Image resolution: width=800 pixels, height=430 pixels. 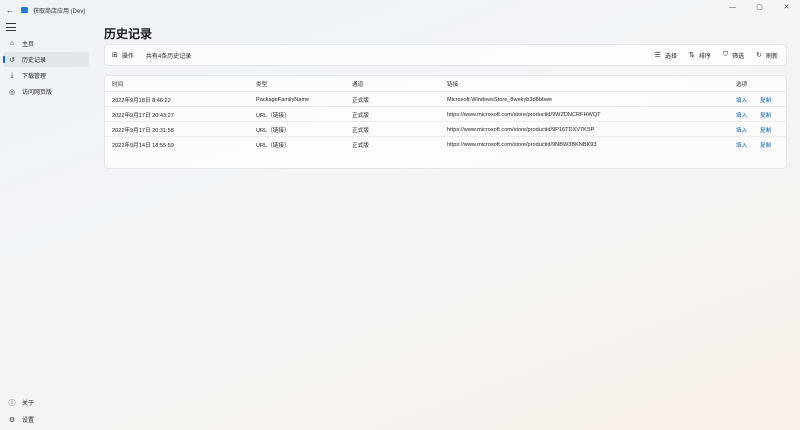 I want to click on window-title: 获取商店应用 (Dev), so click(x=59, y=11).